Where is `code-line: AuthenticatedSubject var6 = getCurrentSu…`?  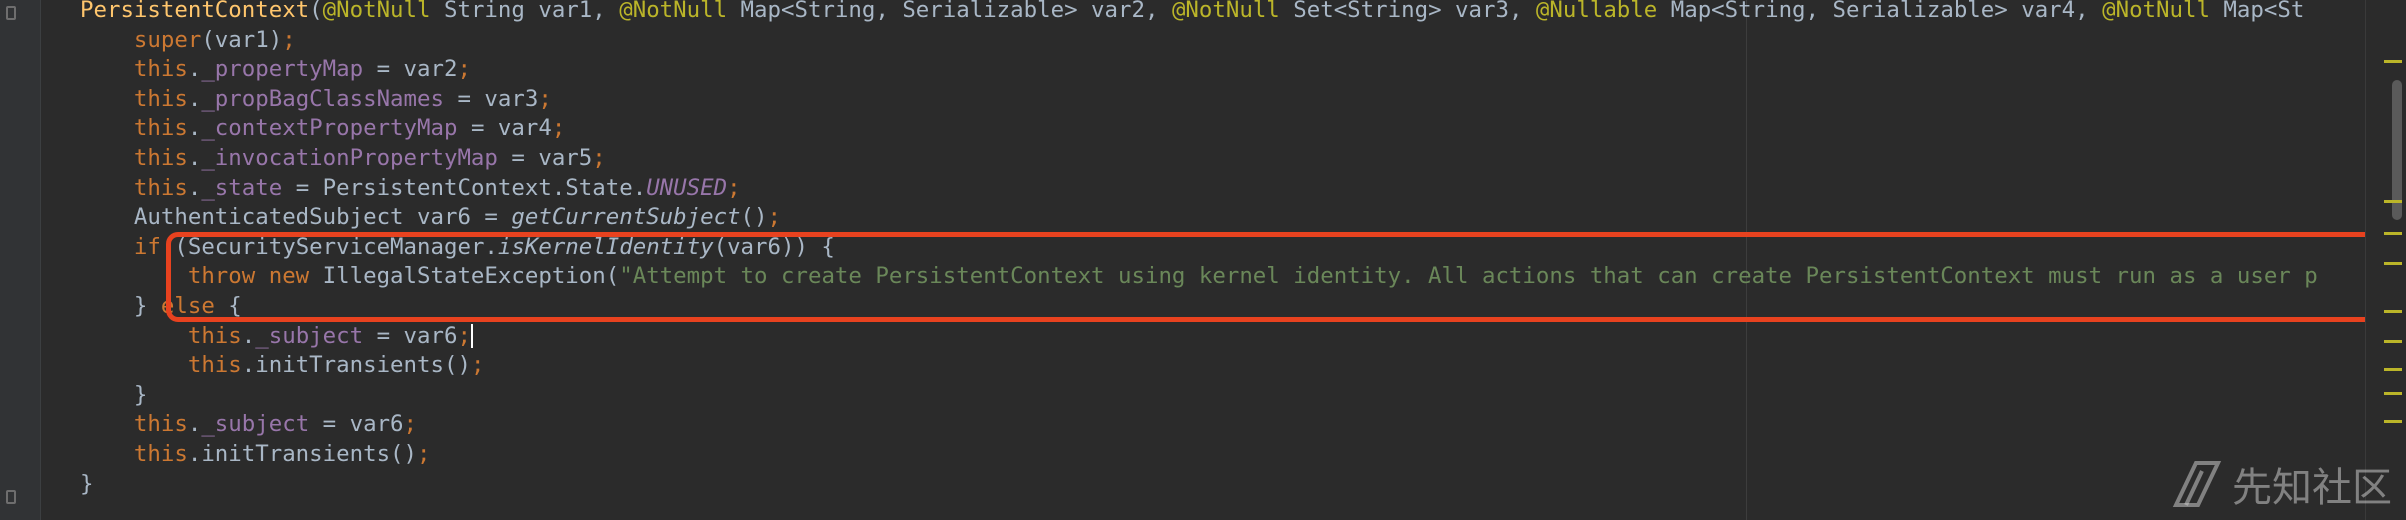 code-line: AuthenticatedSubject var6 = getCurrentSu… is located at coordinates (1199, 218).